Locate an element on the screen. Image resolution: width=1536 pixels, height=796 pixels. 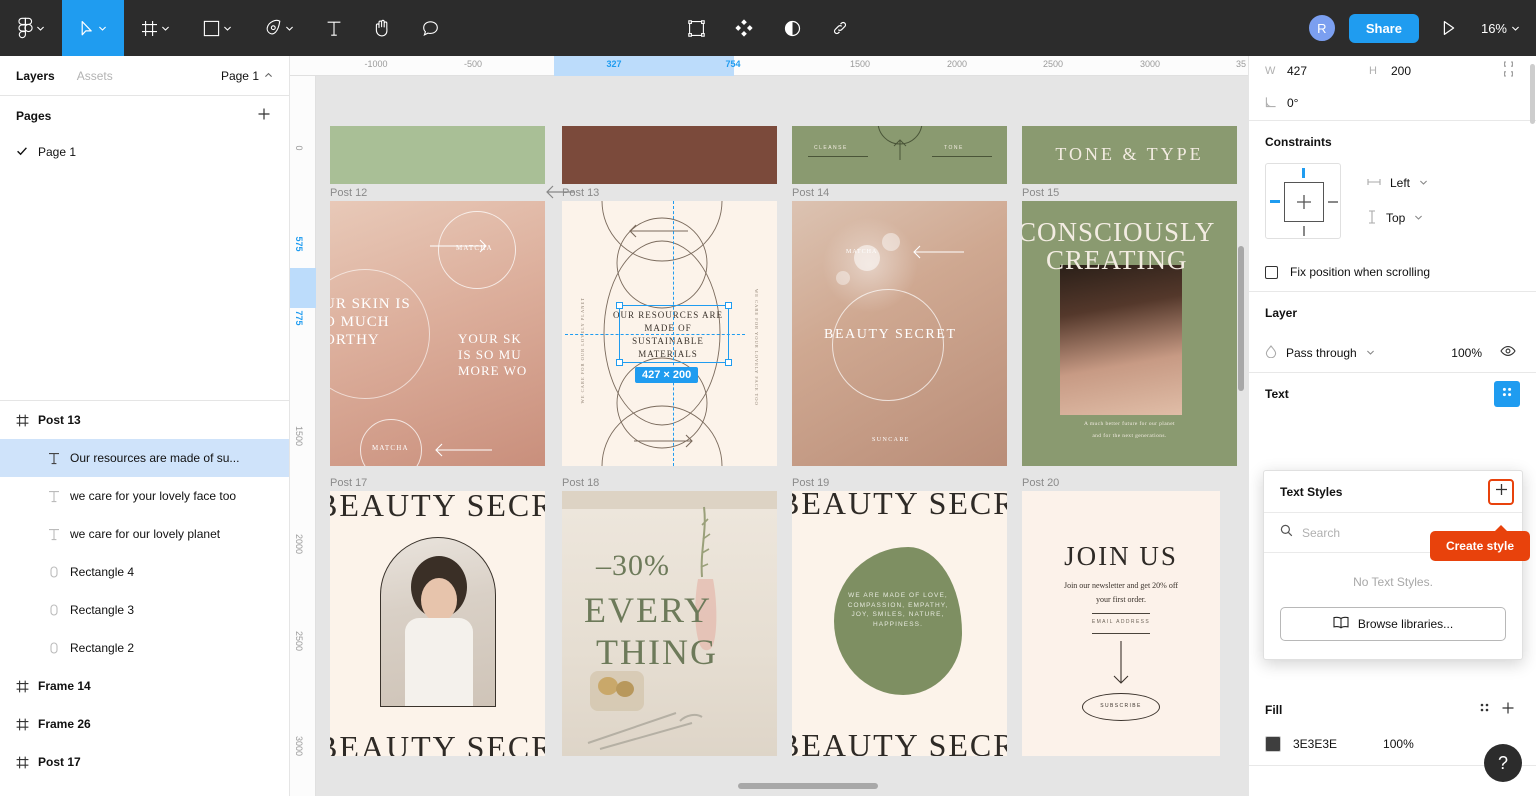
frame-label-post-14: Post 14 is located at coordinates (810, 193).